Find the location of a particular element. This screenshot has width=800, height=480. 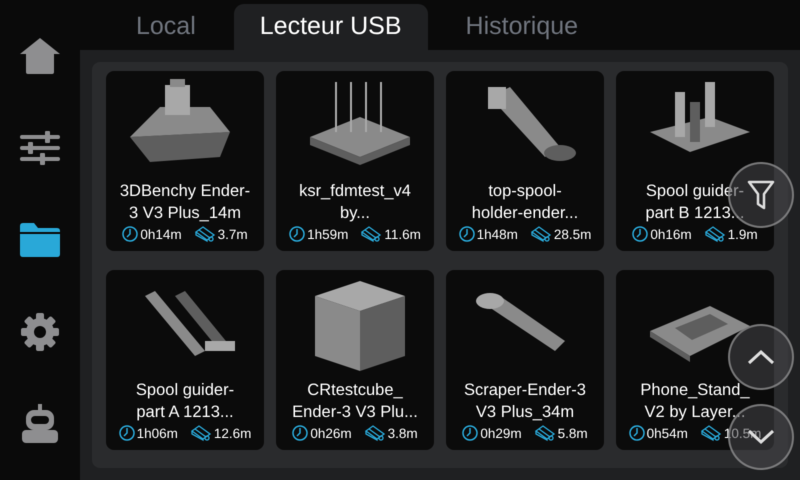

filter-icon is located at coordinates (761, 195).